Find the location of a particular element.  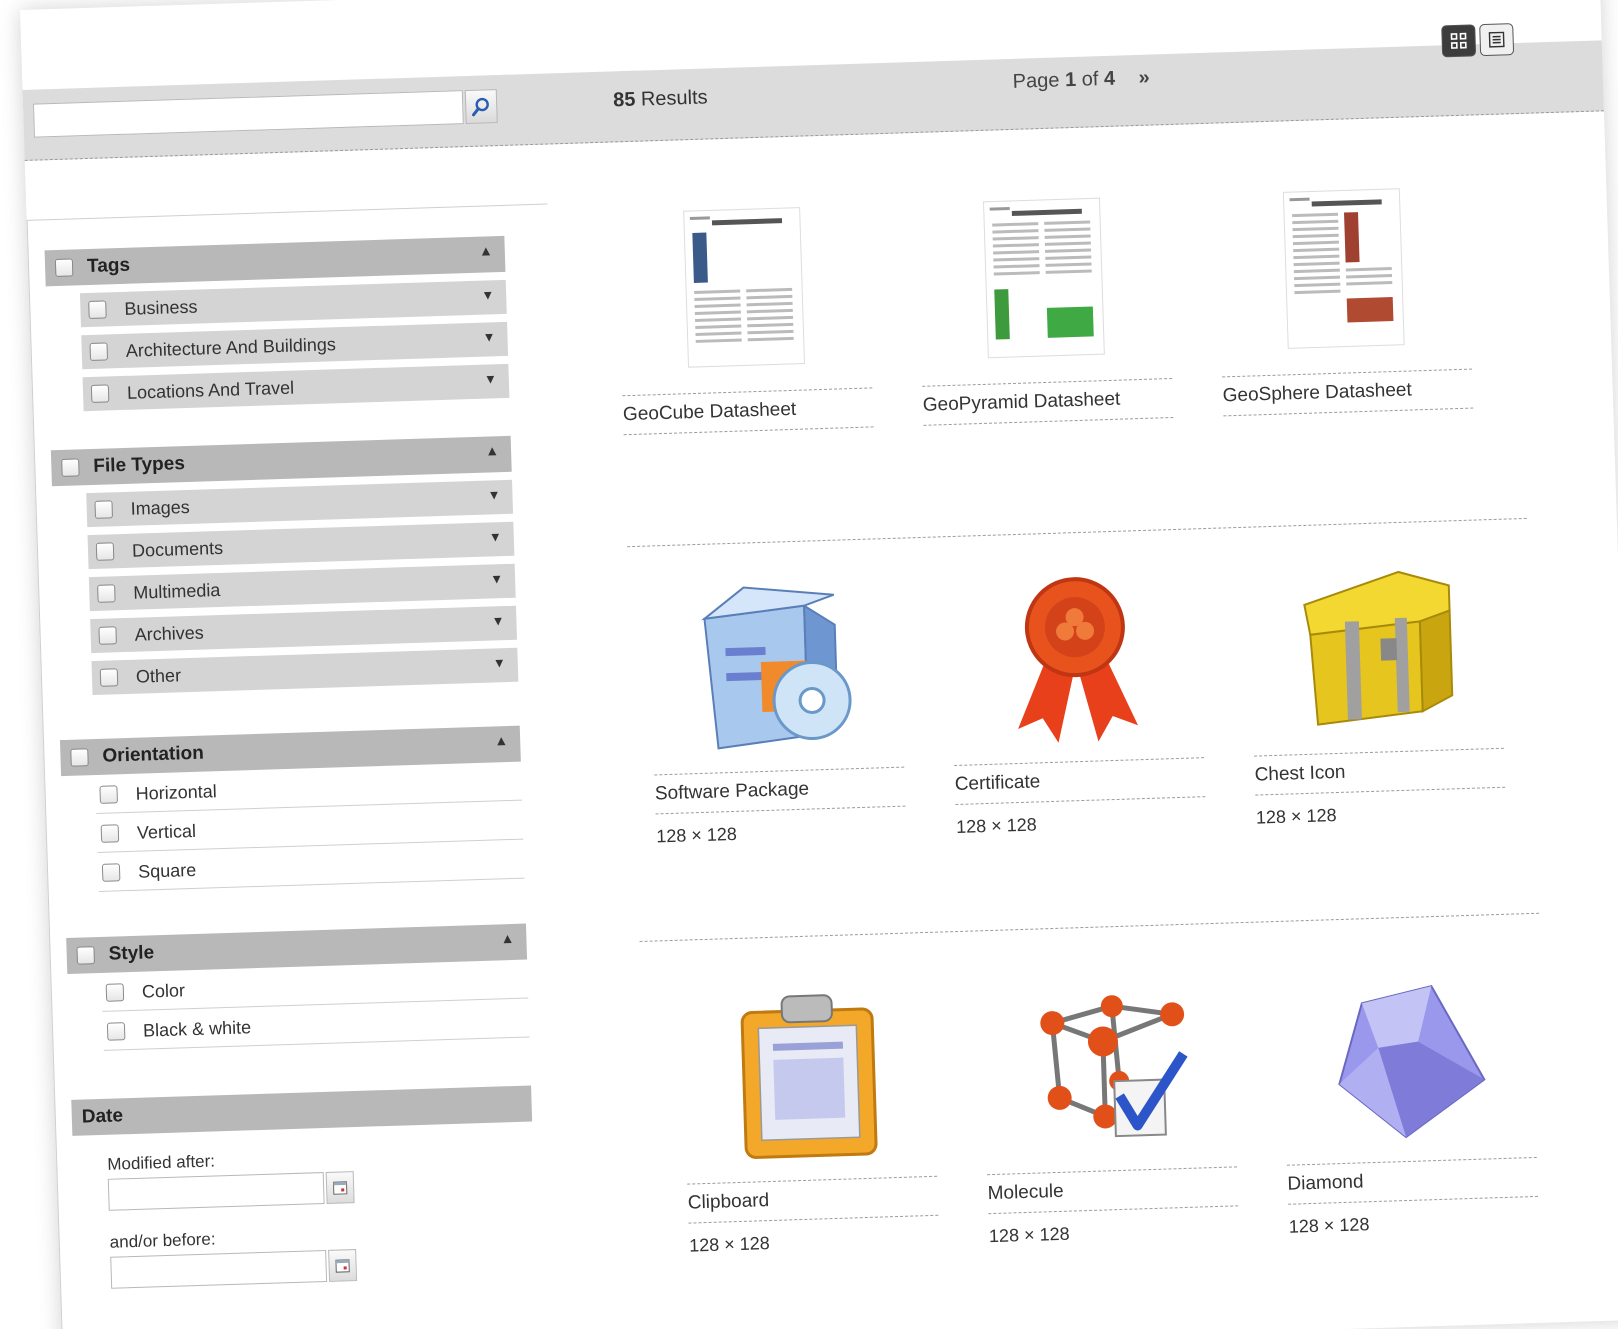

filter-item: Locations And Travel ▼ is located at coordinates (296, 387).